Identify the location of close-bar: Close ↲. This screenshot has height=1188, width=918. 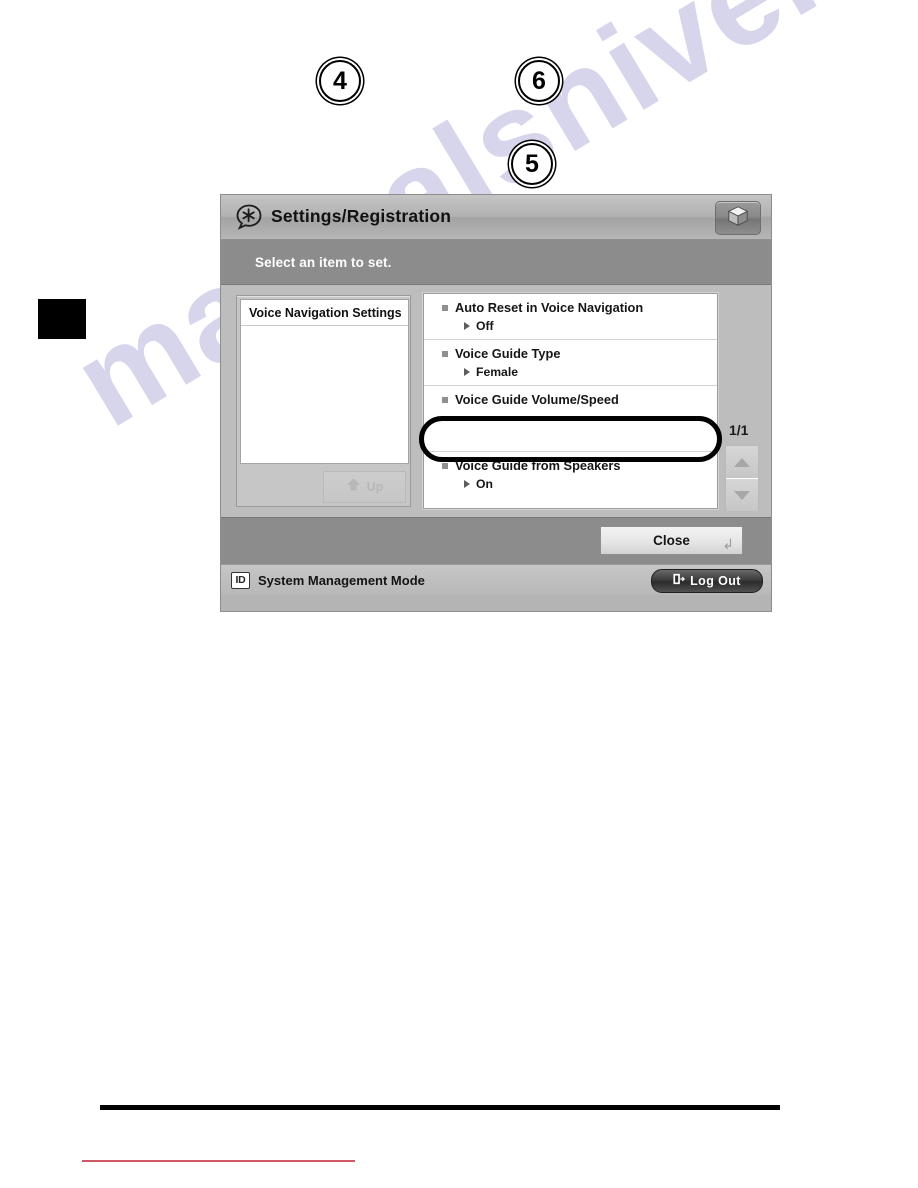
(496, 540).